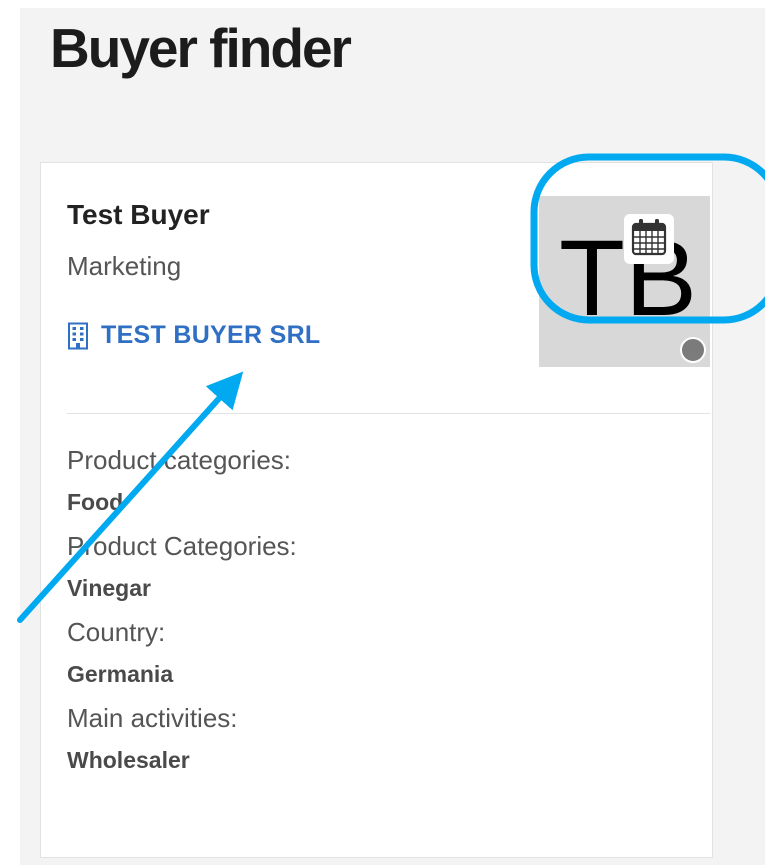 Image resolution: width=765 pixels, height=865 pixels. What do you see at coordinates (388, 413) in the screenshot?
I see `divider` at bounding box center [388, 413].